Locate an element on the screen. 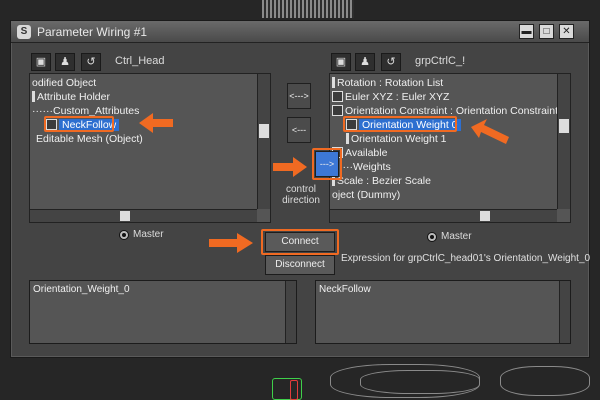 This screenshot has width=600, height=400. left-direction-button: <--- is located at coordinates (299, 130).